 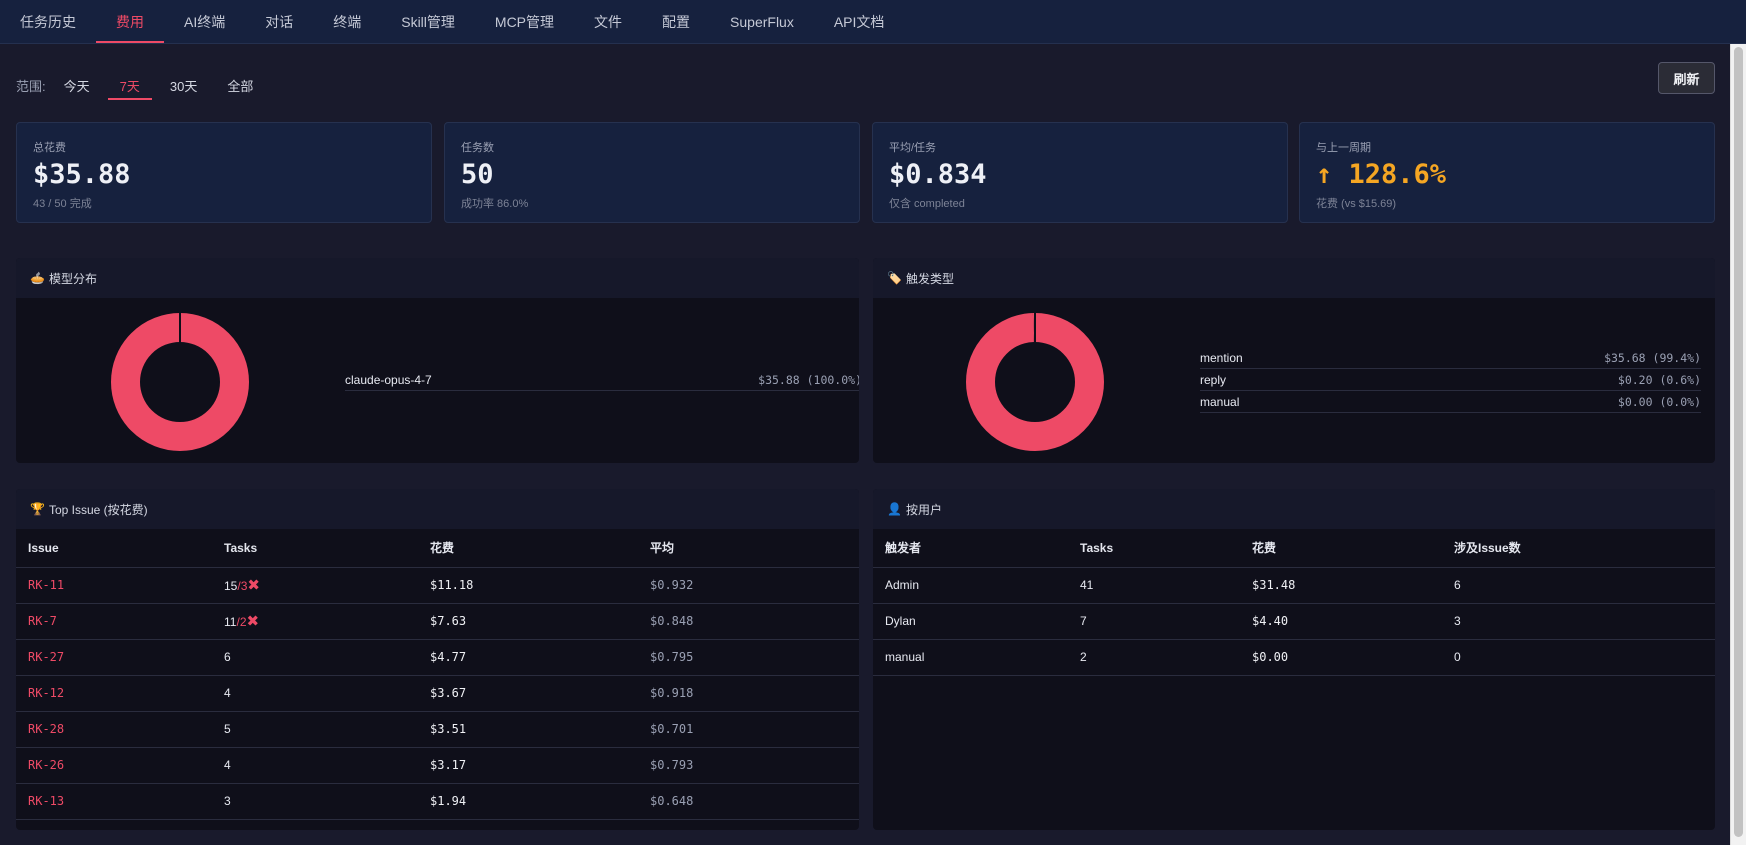 I want to click on issue-cell: RK-26, so click(x=114, y=765).